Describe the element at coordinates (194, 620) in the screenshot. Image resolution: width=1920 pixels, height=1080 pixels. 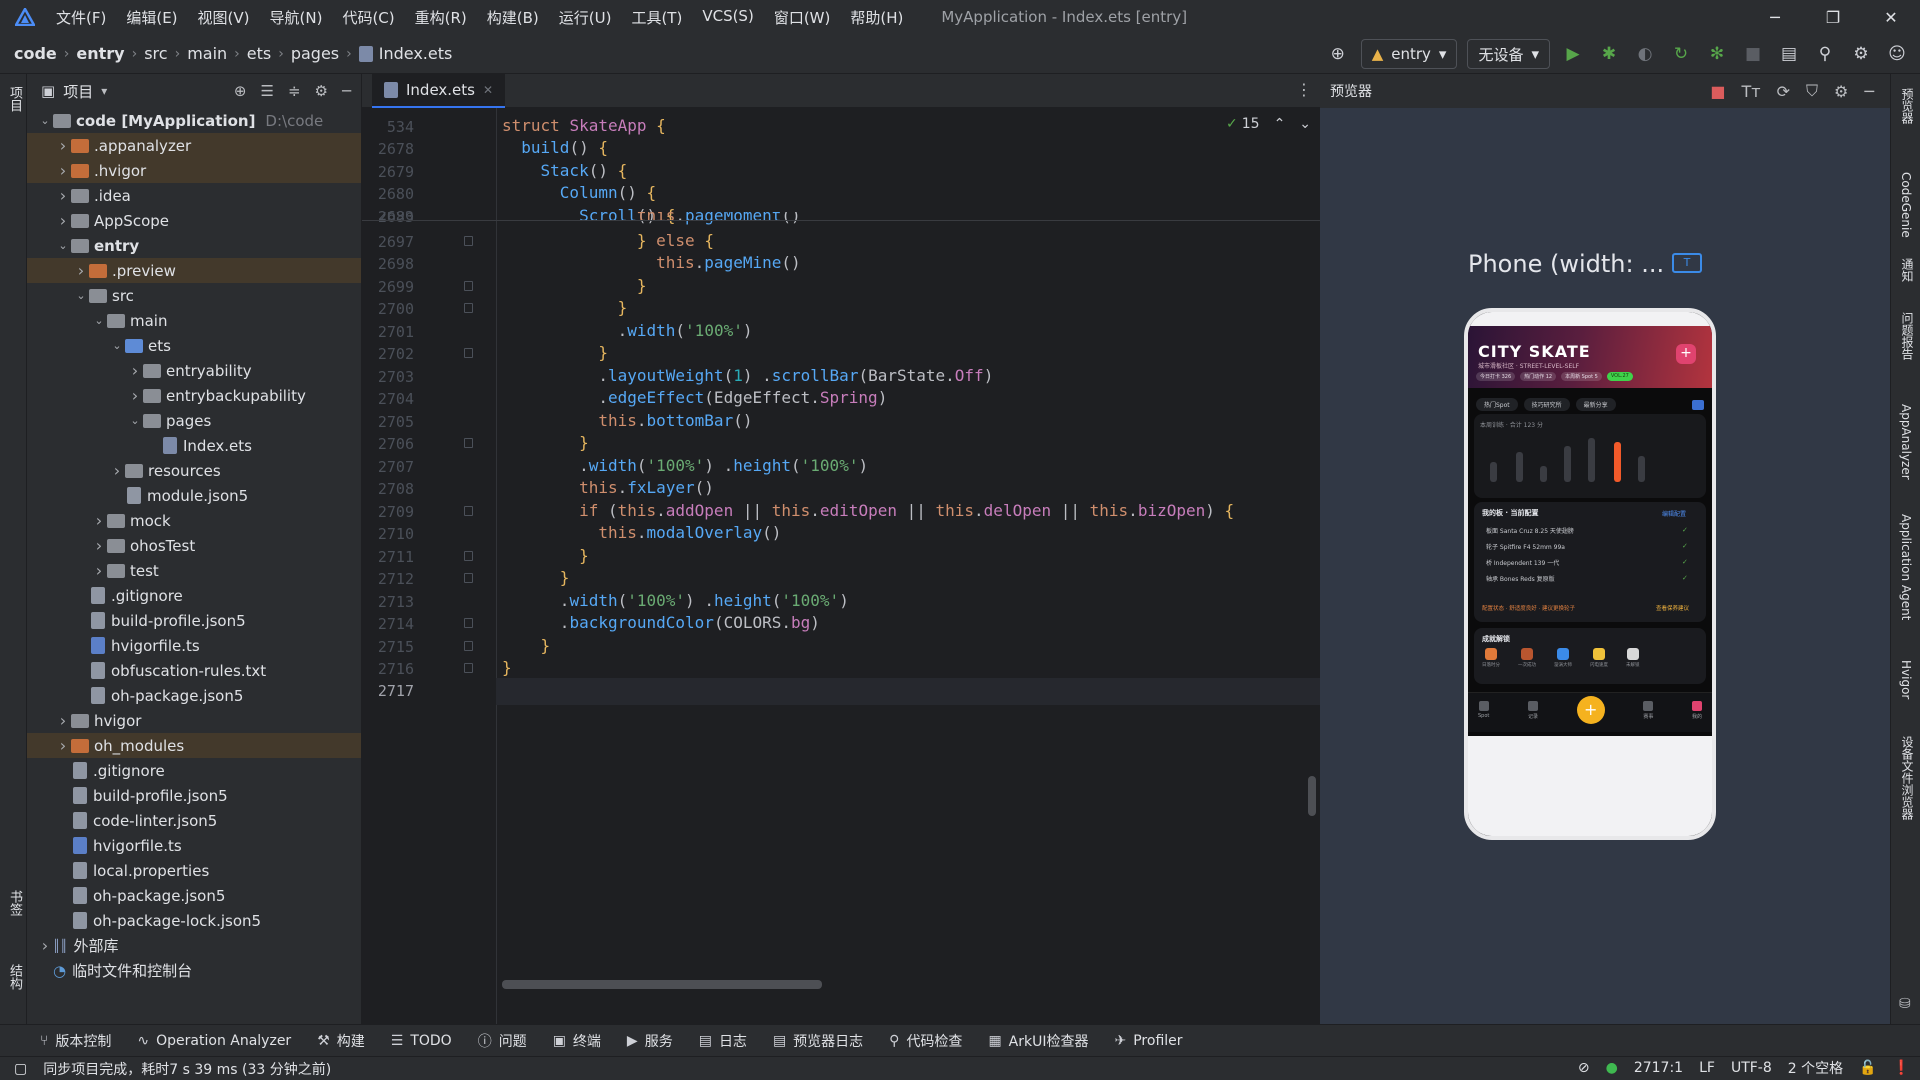
I see `tree-row: build-profile.json5` at that location.